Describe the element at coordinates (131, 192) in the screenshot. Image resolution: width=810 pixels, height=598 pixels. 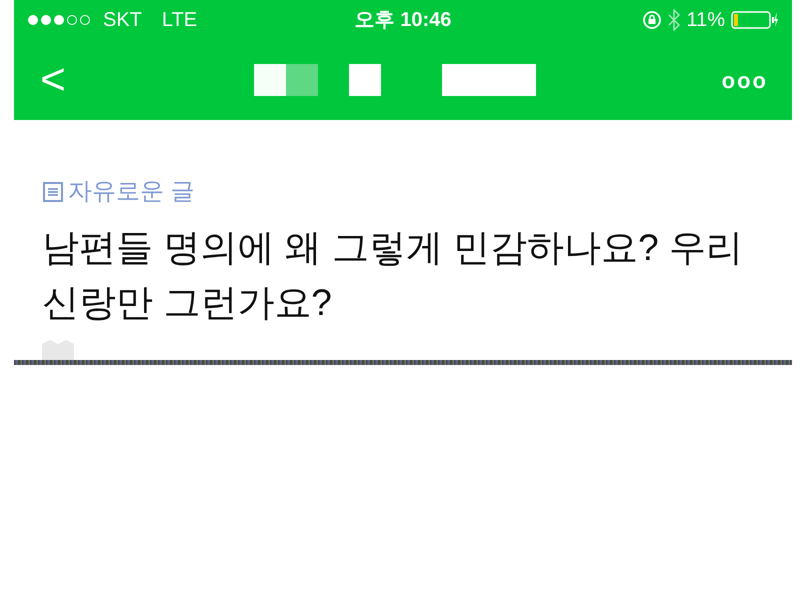
I see `category-label: 자유로운 글` at that location.